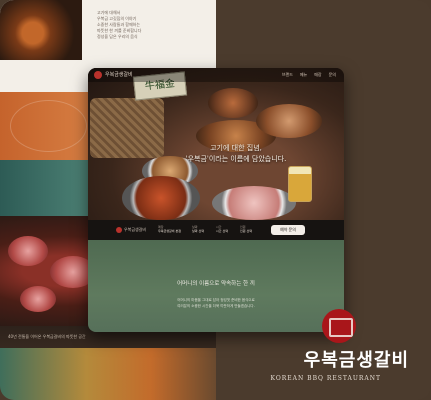  What do you see at coordinates (254, 203) in the screenshot?
I see `raw-pork-plate` at bounding box center [254, 203].